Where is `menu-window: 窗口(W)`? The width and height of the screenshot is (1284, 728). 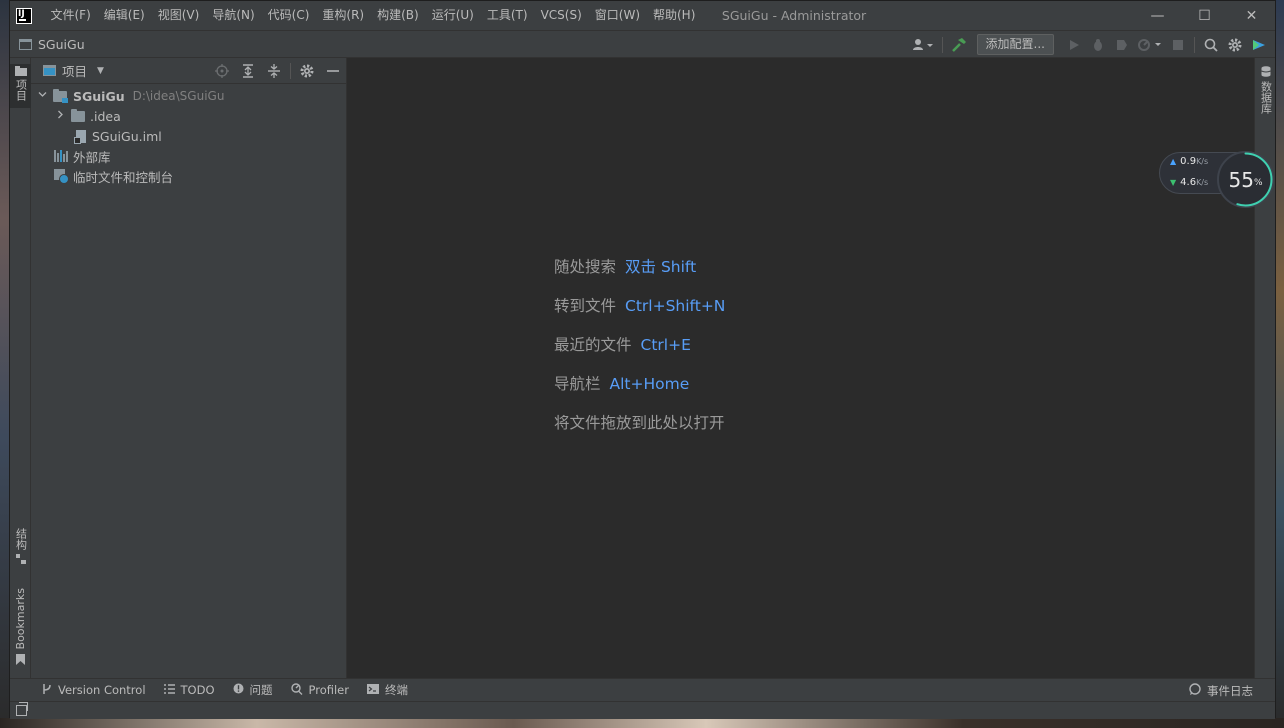 menu-window: 窗口(W) is located at coordinates (617, 15).